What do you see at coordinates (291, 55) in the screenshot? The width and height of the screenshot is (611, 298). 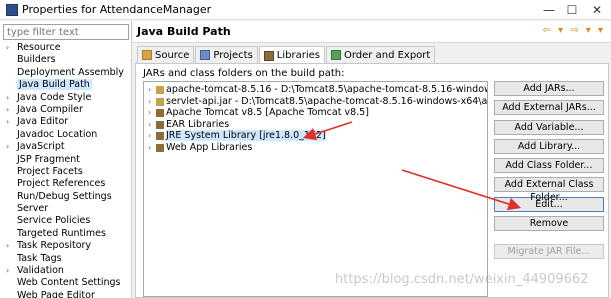 I see `tab-libraries: Libraries` at bounding box center [291, 55].